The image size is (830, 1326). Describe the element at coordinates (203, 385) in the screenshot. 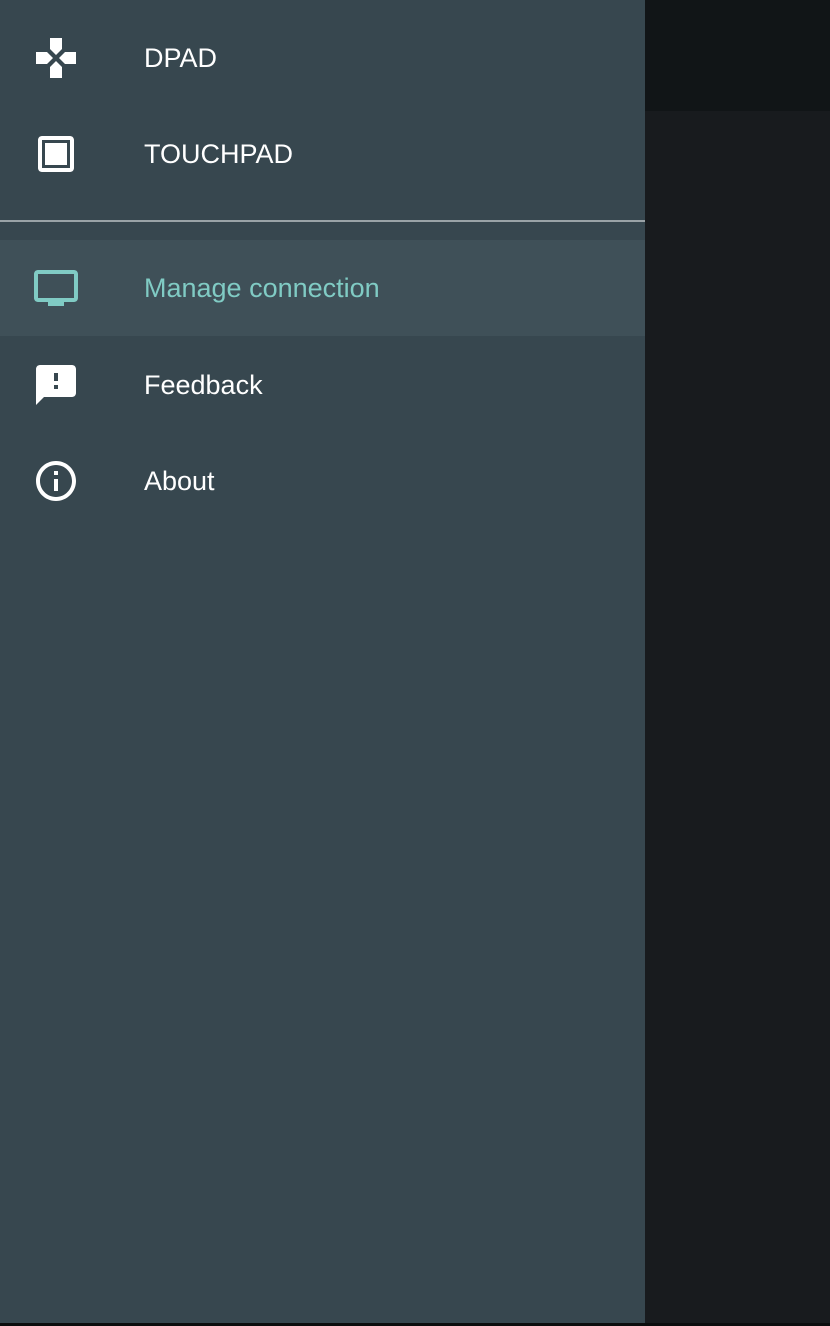

I see `drawer-item-label: Feedback` at that location.